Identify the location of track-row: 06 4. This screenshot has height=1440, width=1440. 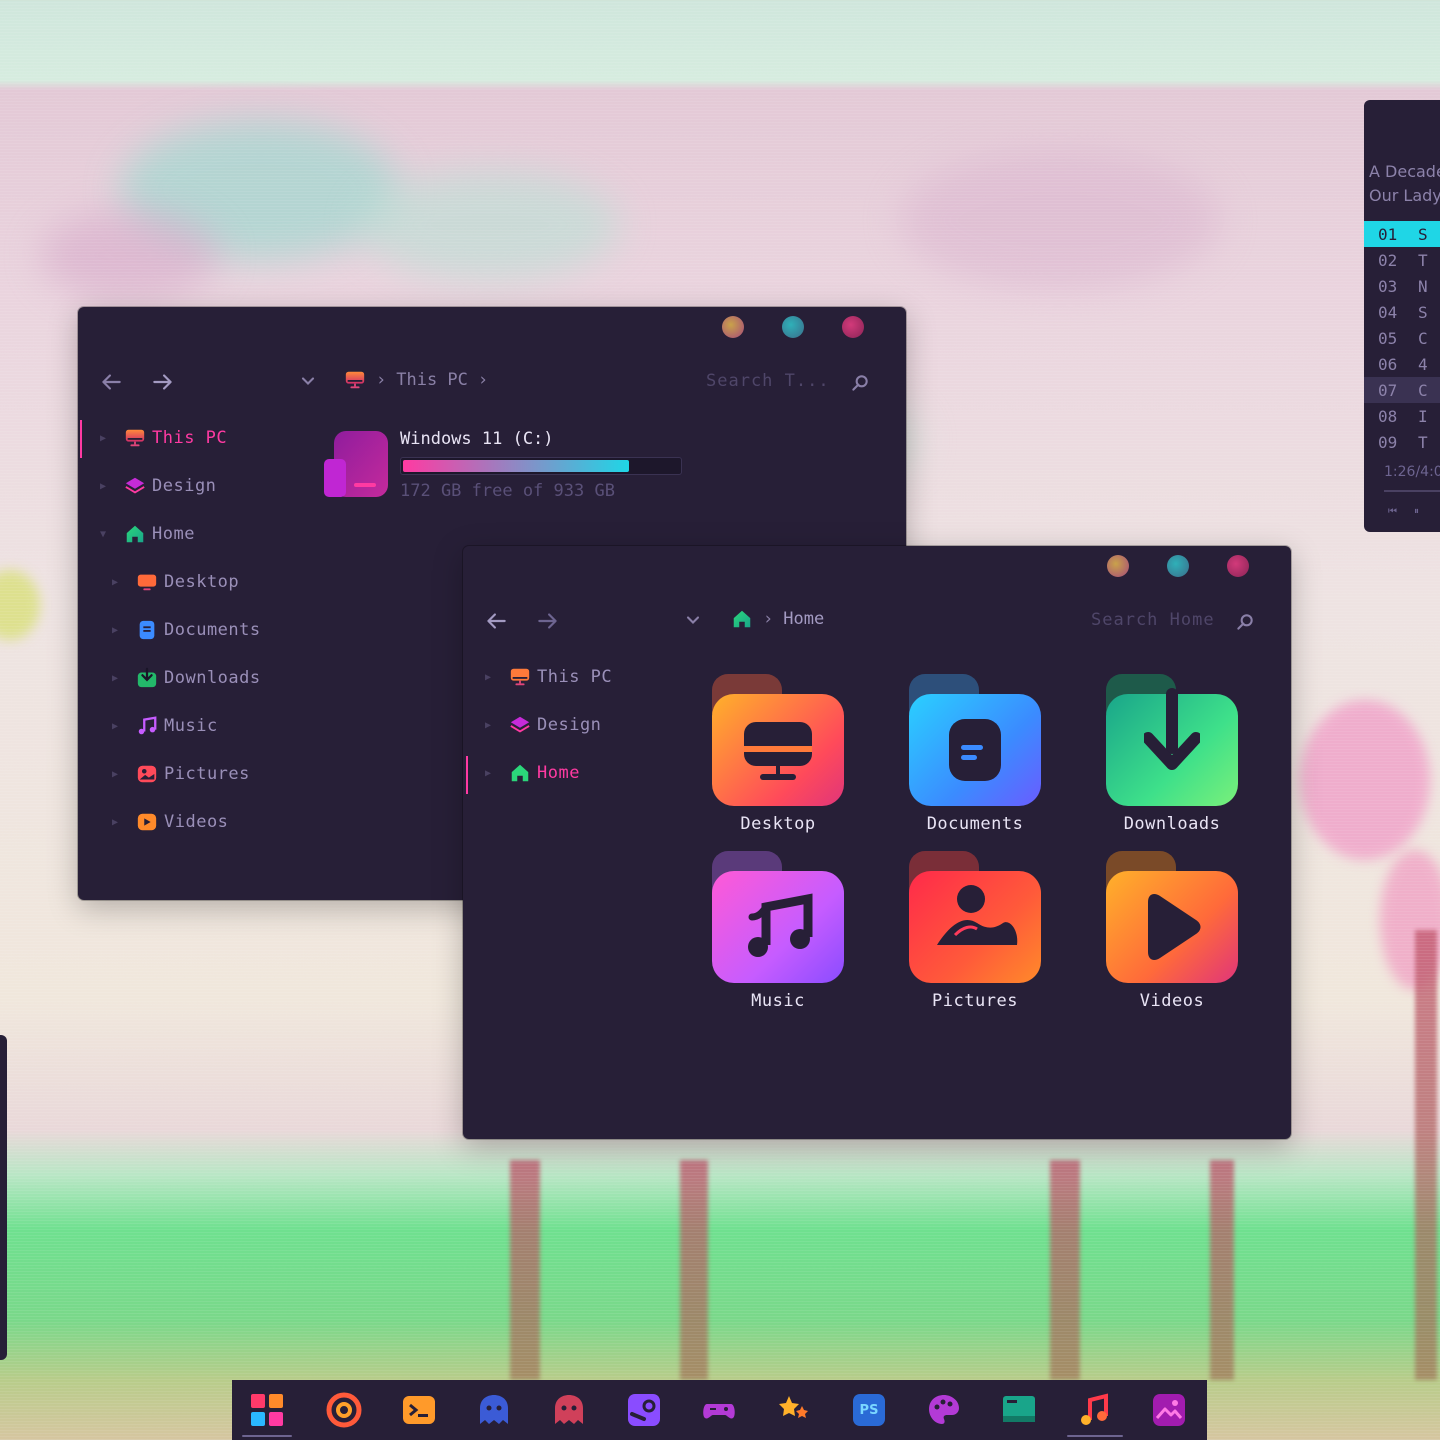
(1402, 364).